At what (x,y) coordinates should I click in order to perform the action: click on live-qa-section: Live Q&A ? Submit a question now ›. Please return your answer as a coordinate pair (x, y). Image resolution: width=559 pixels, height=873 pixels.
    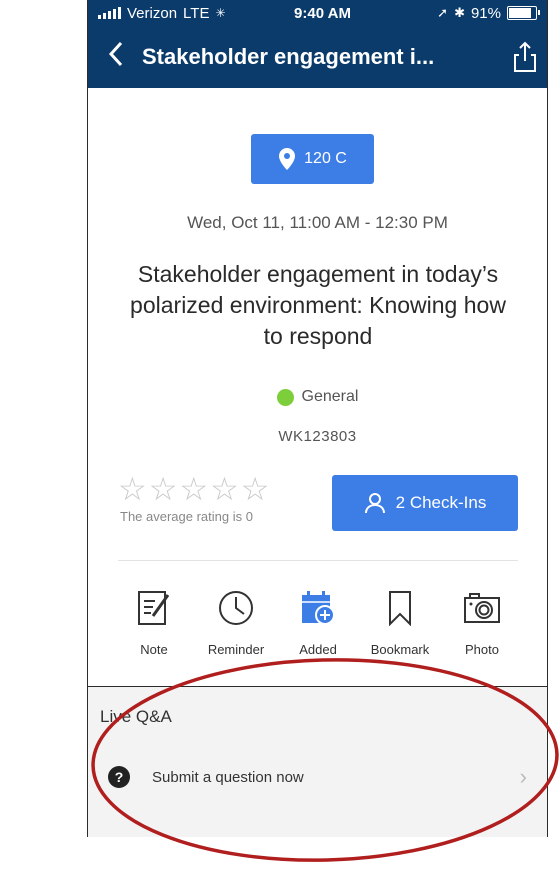
    Looking at the image, I should click on (317, 761).